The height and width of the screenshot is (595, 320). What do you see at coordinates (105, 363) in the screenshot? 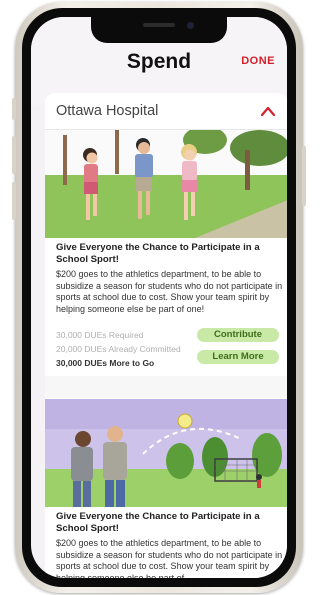
I see `dues-to-go: 30,000 DUEs More to Go` at bounding box center [105, 363].